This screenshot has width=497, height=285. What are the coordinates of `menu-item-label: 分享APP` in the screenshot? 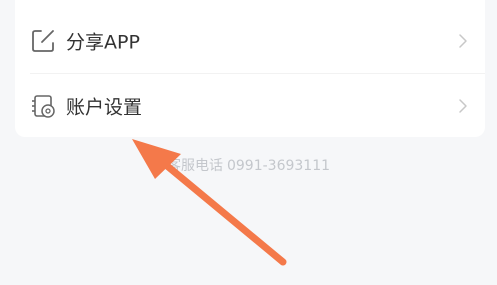 It's located at (103, 42).